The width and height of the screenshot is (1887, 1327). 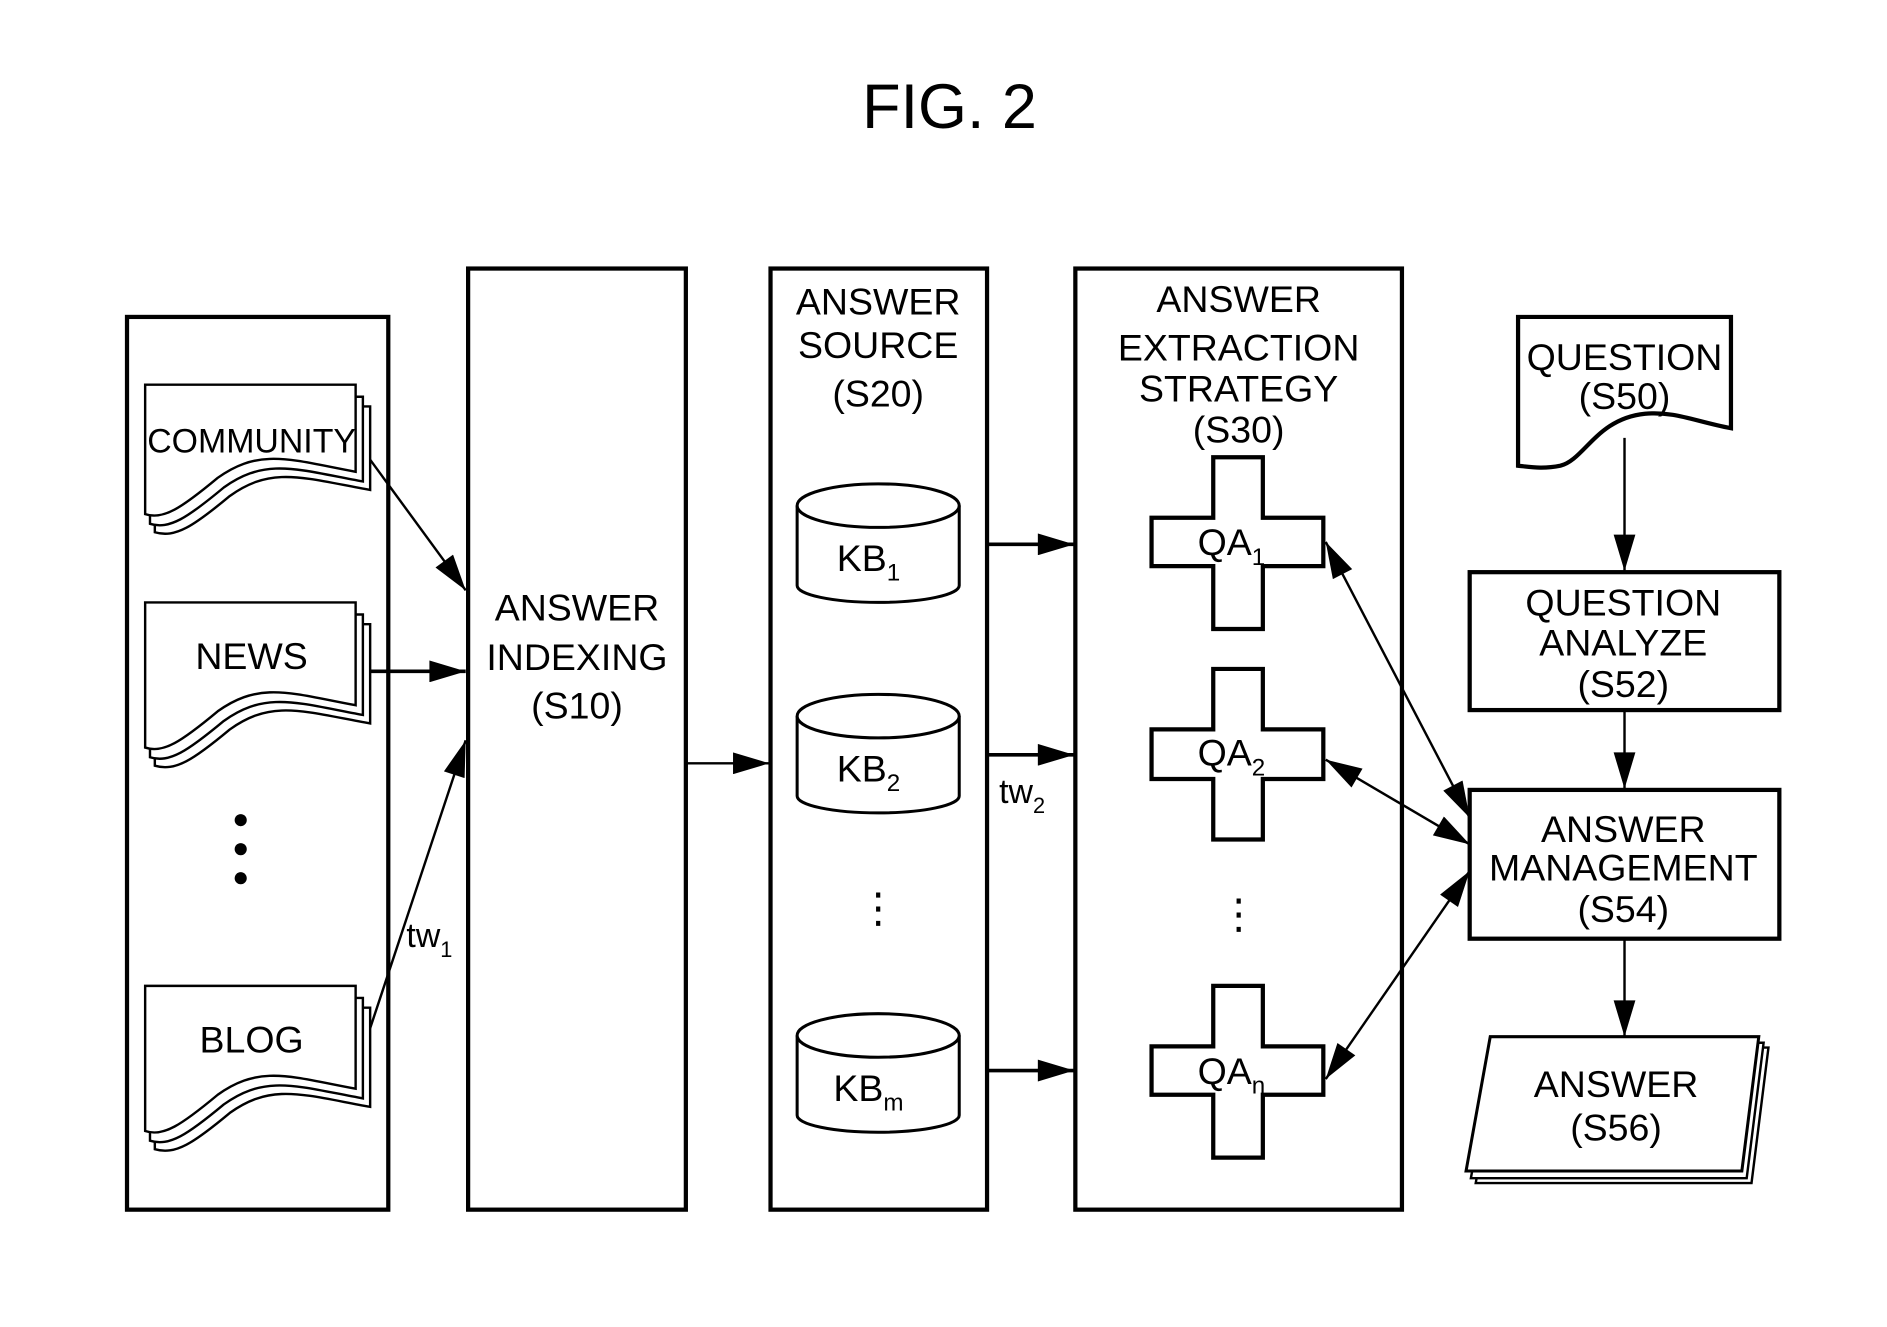 I want to click on weight-label-tw2: tw2, so click(x=1022, y=795).